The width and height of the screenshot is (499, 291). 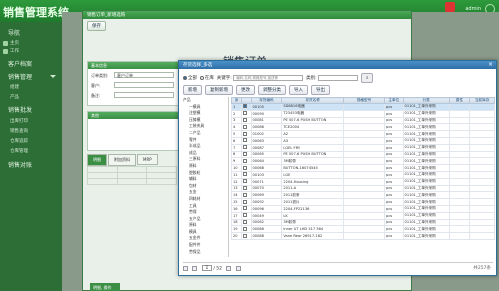 I want to click on sidebar-item-customers: 客户档案, so click(x=20, y=63).